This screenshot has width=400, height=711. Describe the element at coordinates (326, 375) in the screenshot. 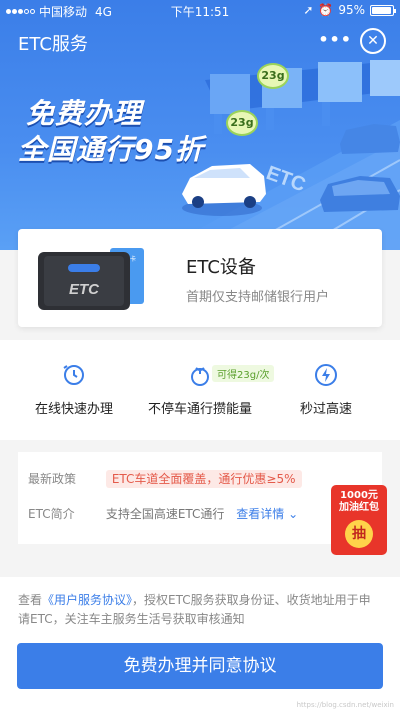

I see `lightning-icon` at that location.